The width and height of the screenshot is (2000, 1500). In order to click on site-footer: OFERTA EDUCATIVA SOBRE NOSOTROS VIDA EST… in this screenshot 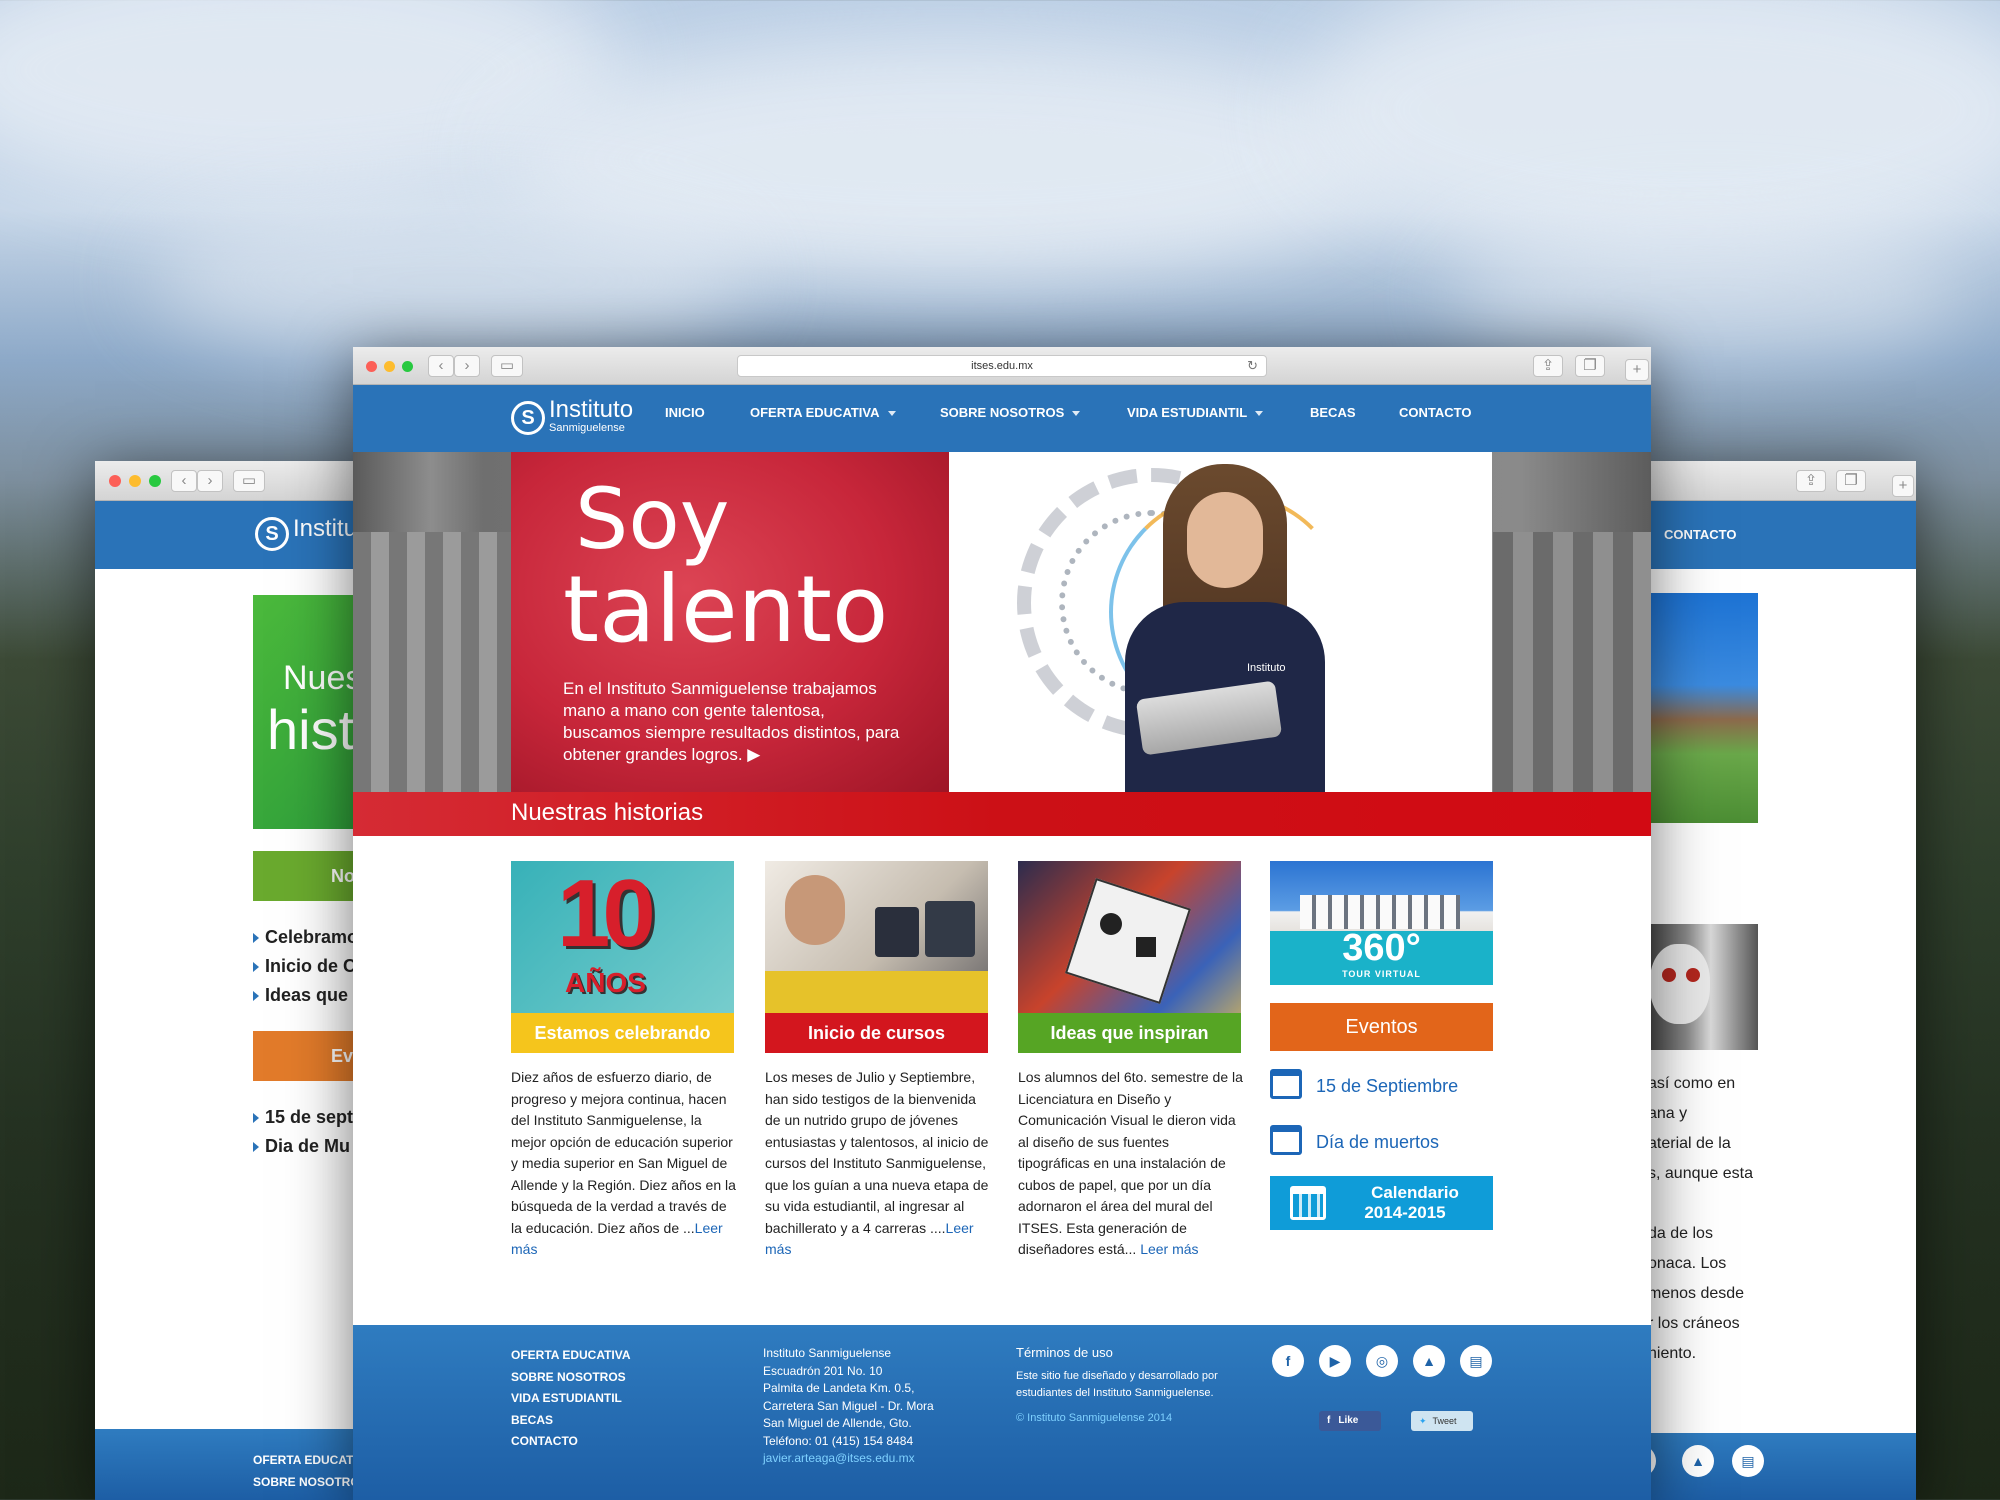, I will do `click(1002, 1412)`.